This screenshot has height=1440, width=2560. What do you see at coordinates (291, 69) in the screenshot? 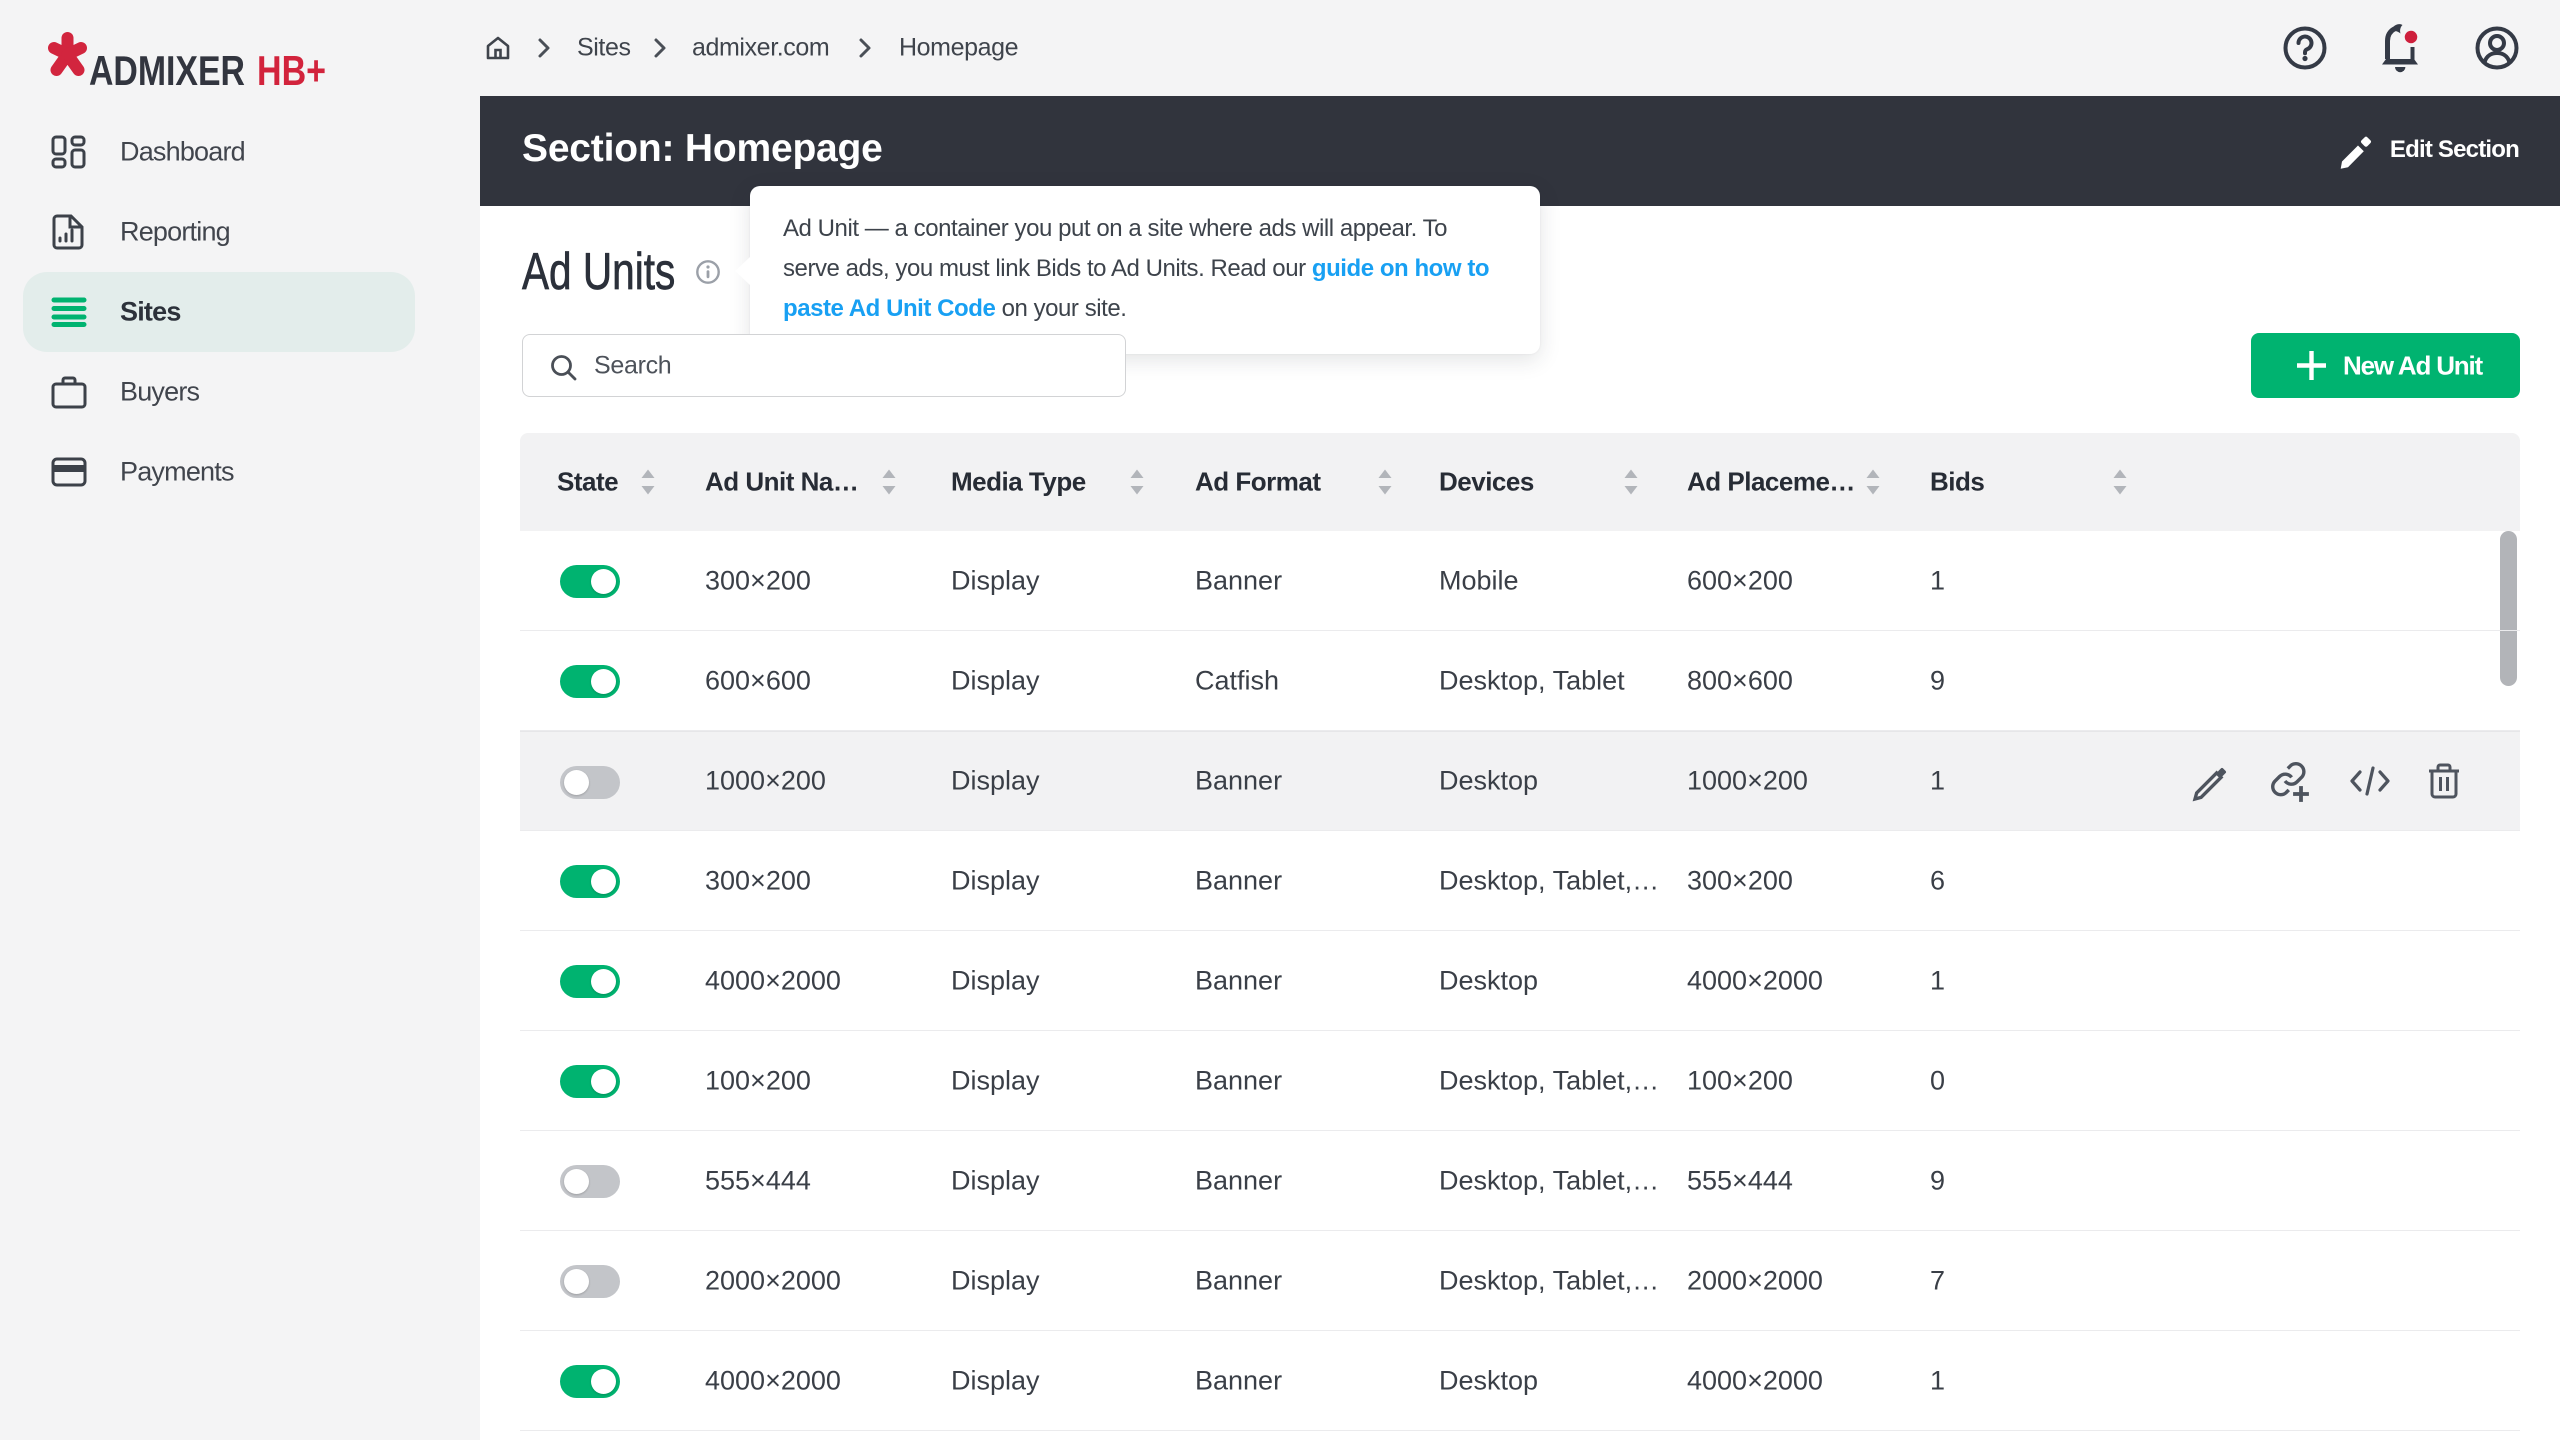
I see `svg-text: HB+` at bounding box center [291, 69].